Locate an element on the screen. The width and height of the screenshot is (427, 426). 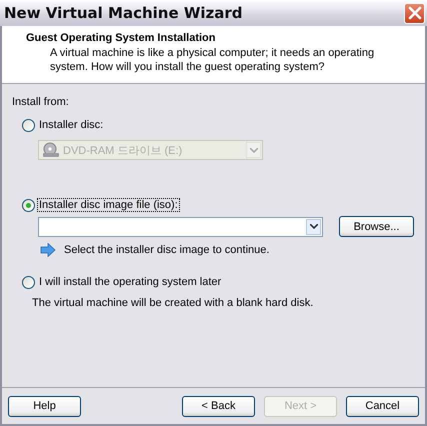
option-note: The virtual machine will be created with a blank hard disk. is located at coordinates (173, 303).